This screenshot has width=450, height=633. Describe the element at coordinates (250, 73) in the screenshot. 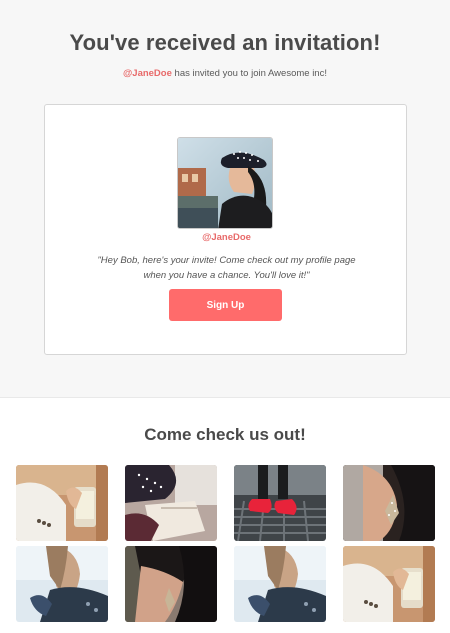

I see `invite-text: has invited you to join Awesome inc!` at that location.